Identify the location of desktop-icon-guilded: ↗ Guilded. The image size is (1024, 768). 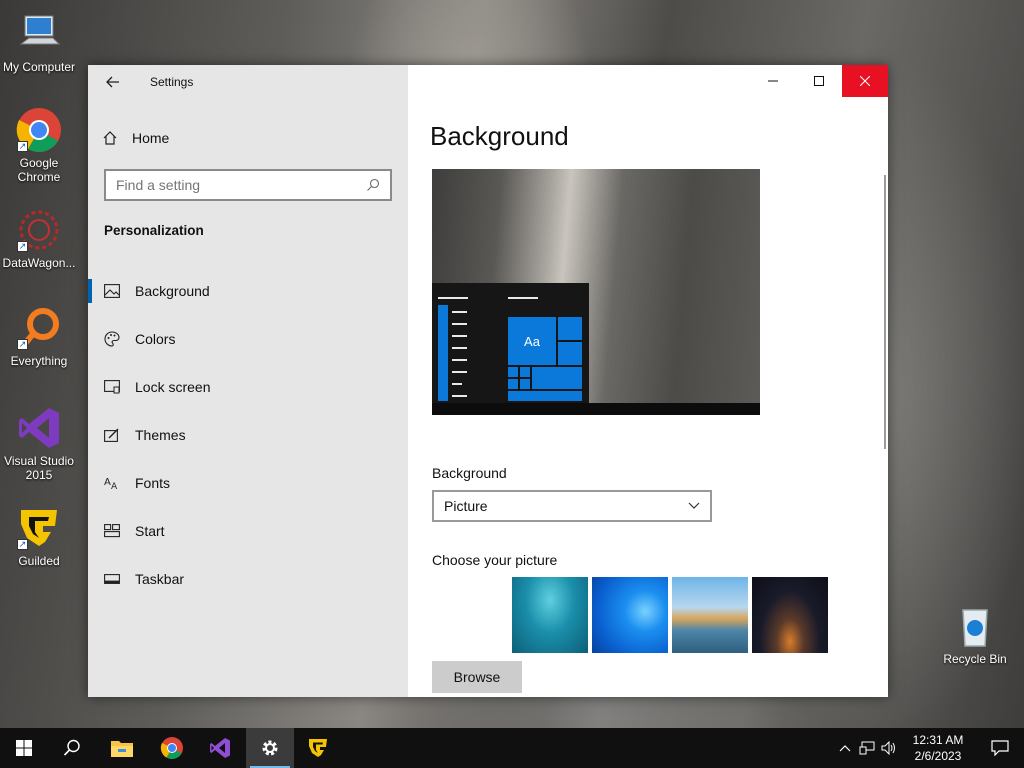
(39, 536).